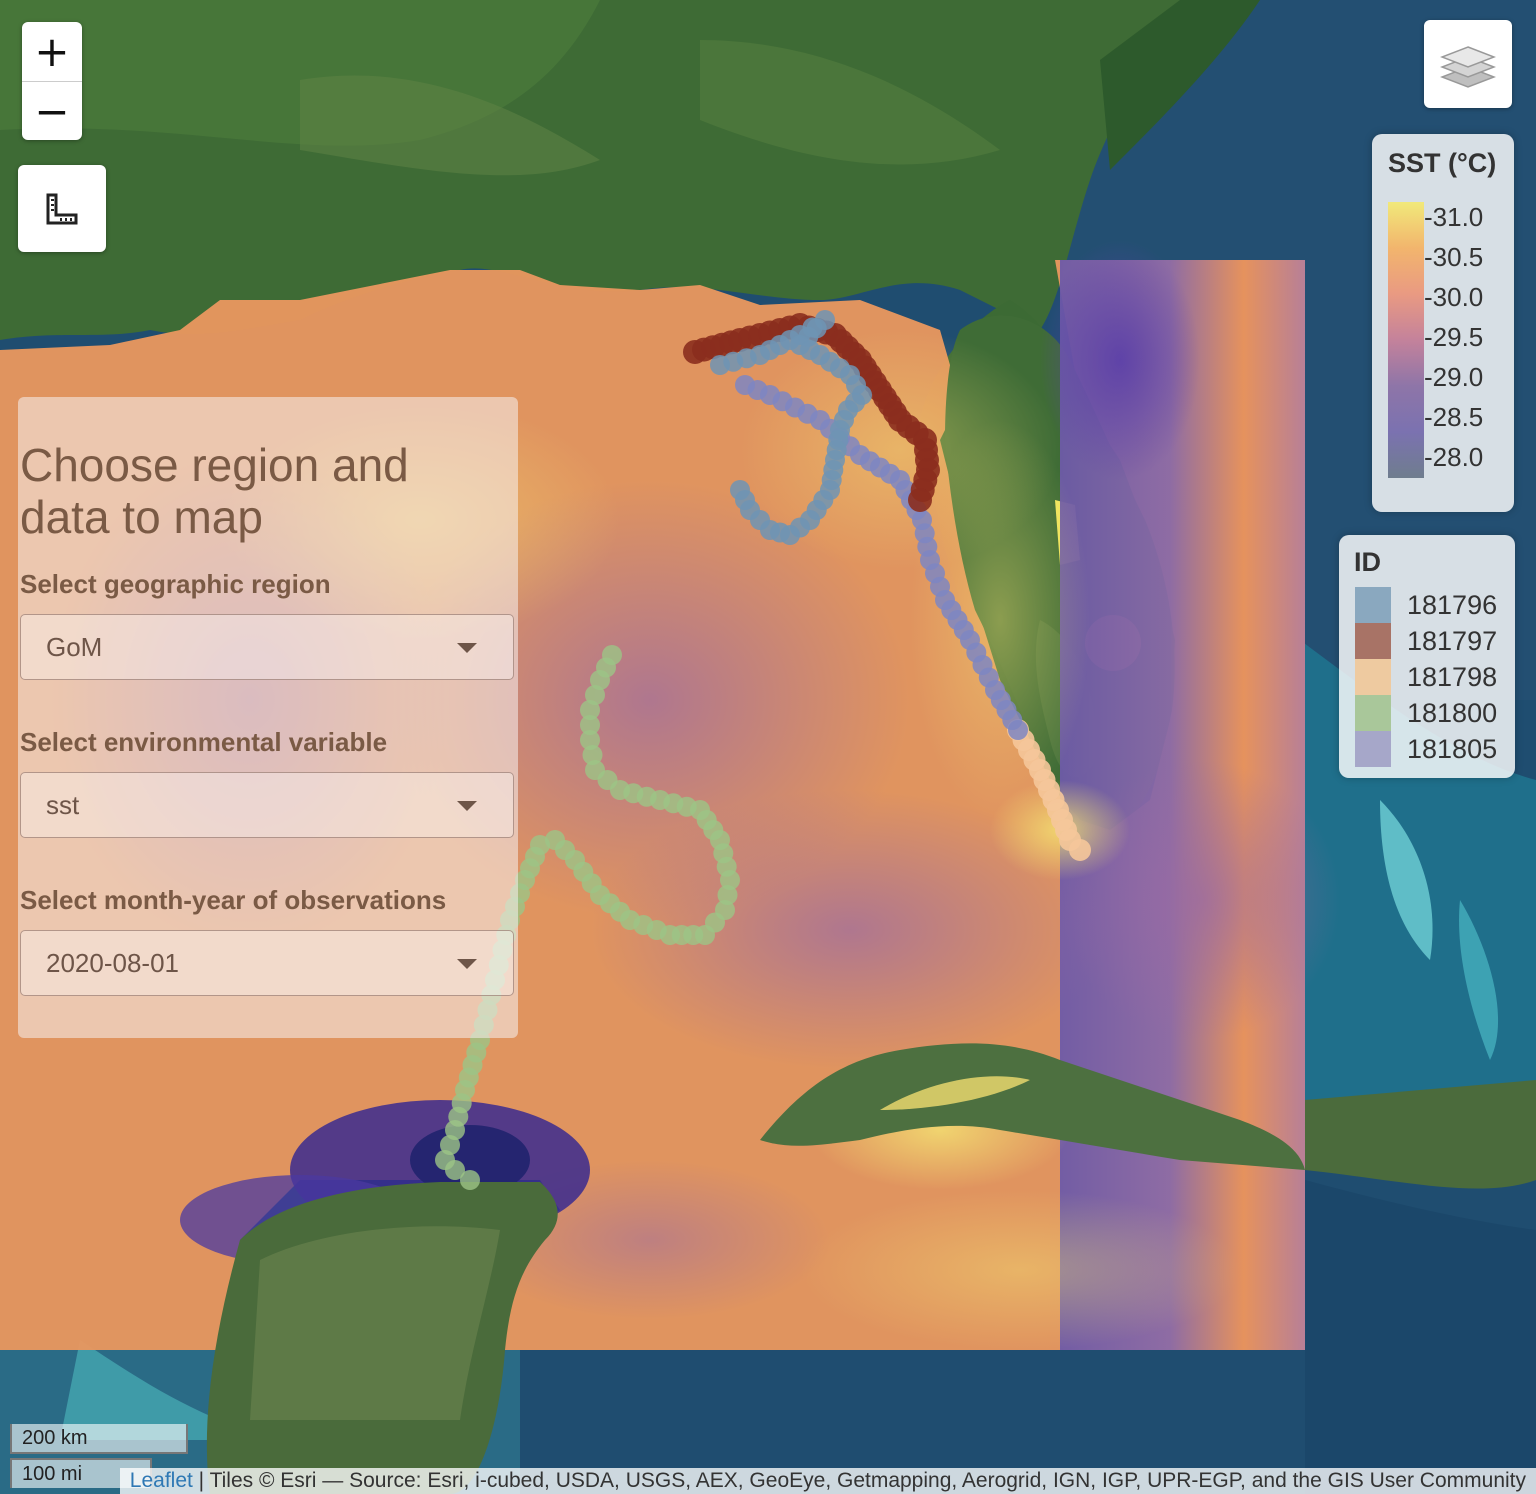 The width and height of the screenshot is (1536, 1494). What do you see at coordinates (161, 1480) in the screenshot?
I see `leaflet-link: Leaflet` at bounding box center [161, 1480].